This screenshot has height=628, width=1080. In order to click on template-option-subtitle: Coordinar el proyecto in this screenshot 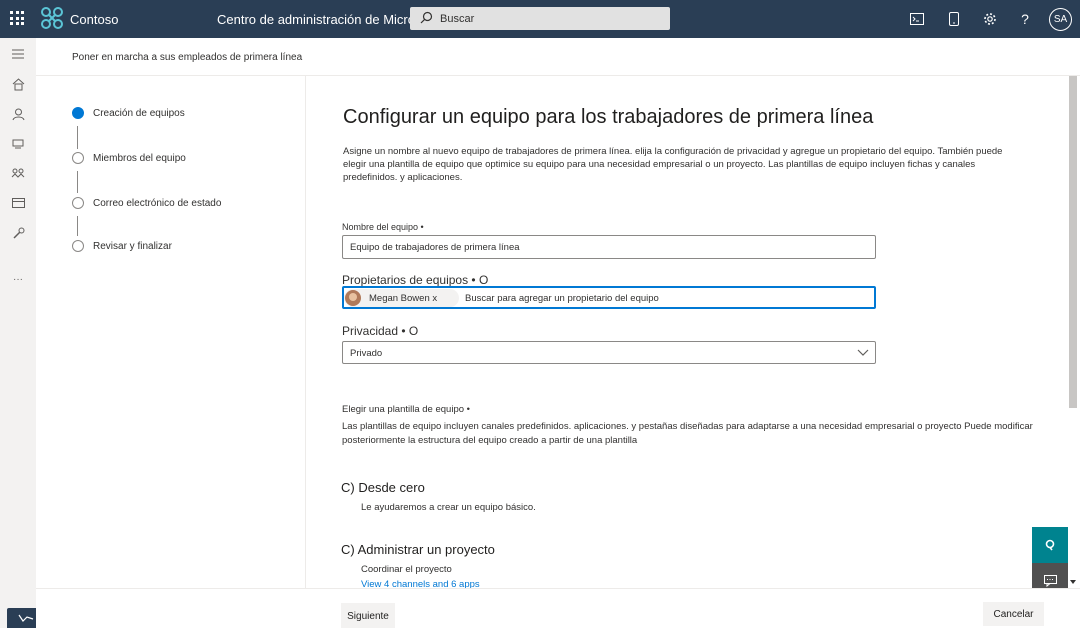, I will do `click(406, 569)`.